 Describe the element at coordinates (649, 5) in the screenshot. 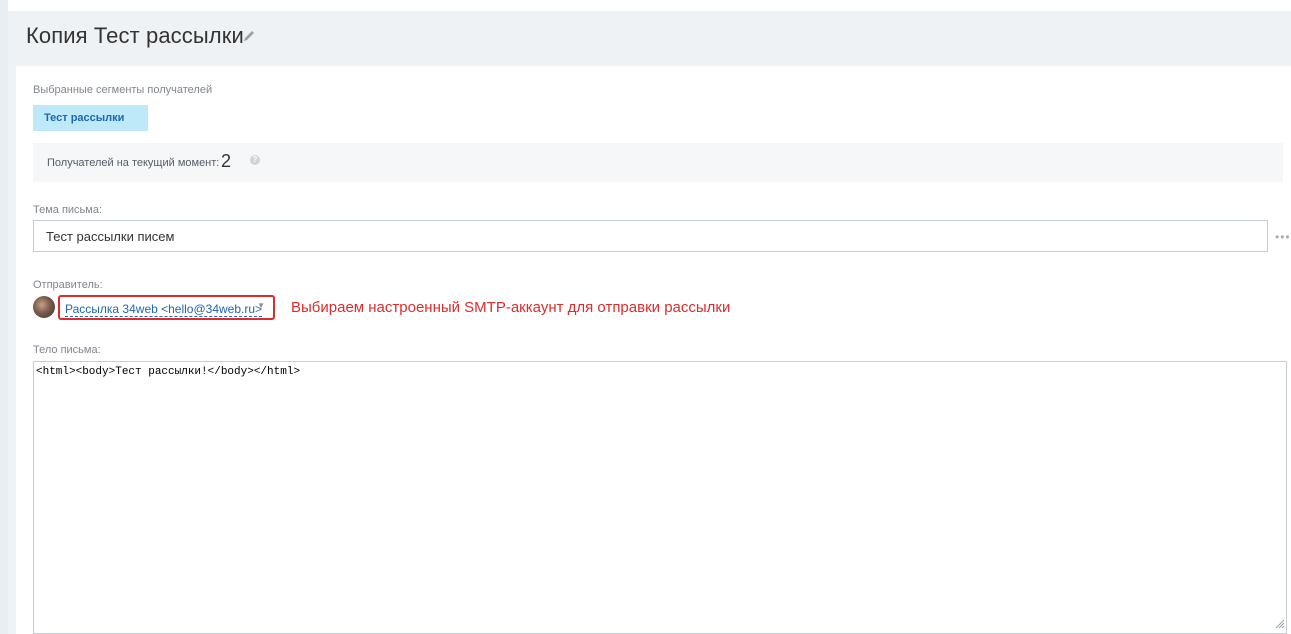

I see `top-gap` at that location.